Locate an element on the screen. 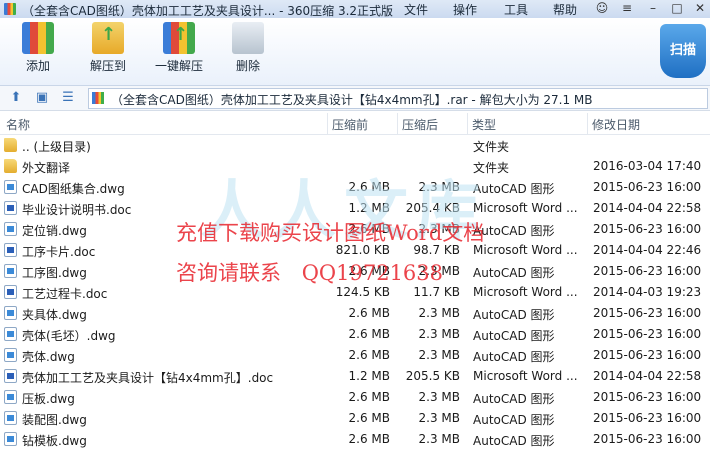  watermark-line1: 充值下载购买设计图纸Word文档 is located at coordinates (330, 233).